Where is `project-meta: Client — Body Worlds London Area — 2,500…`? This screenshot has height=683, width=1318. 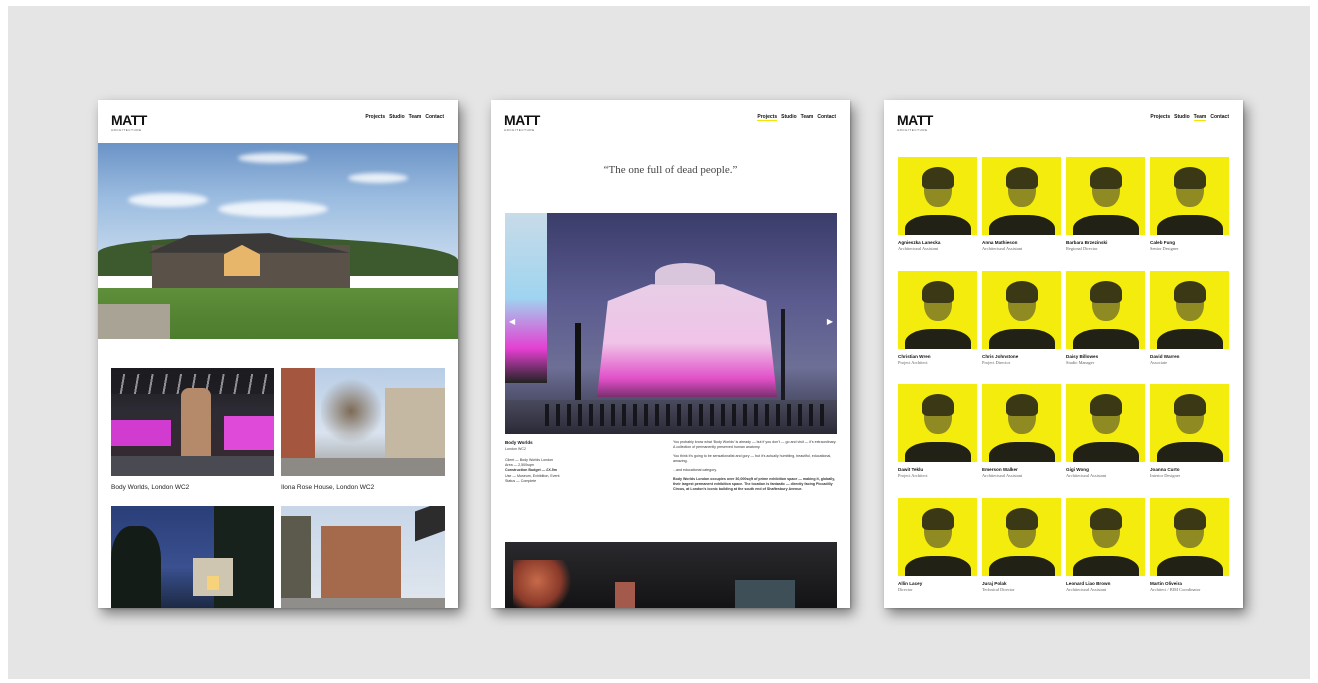
project-meta: Client — Body Worlds London Area — 2,500… is located at coordinates (532, 471).